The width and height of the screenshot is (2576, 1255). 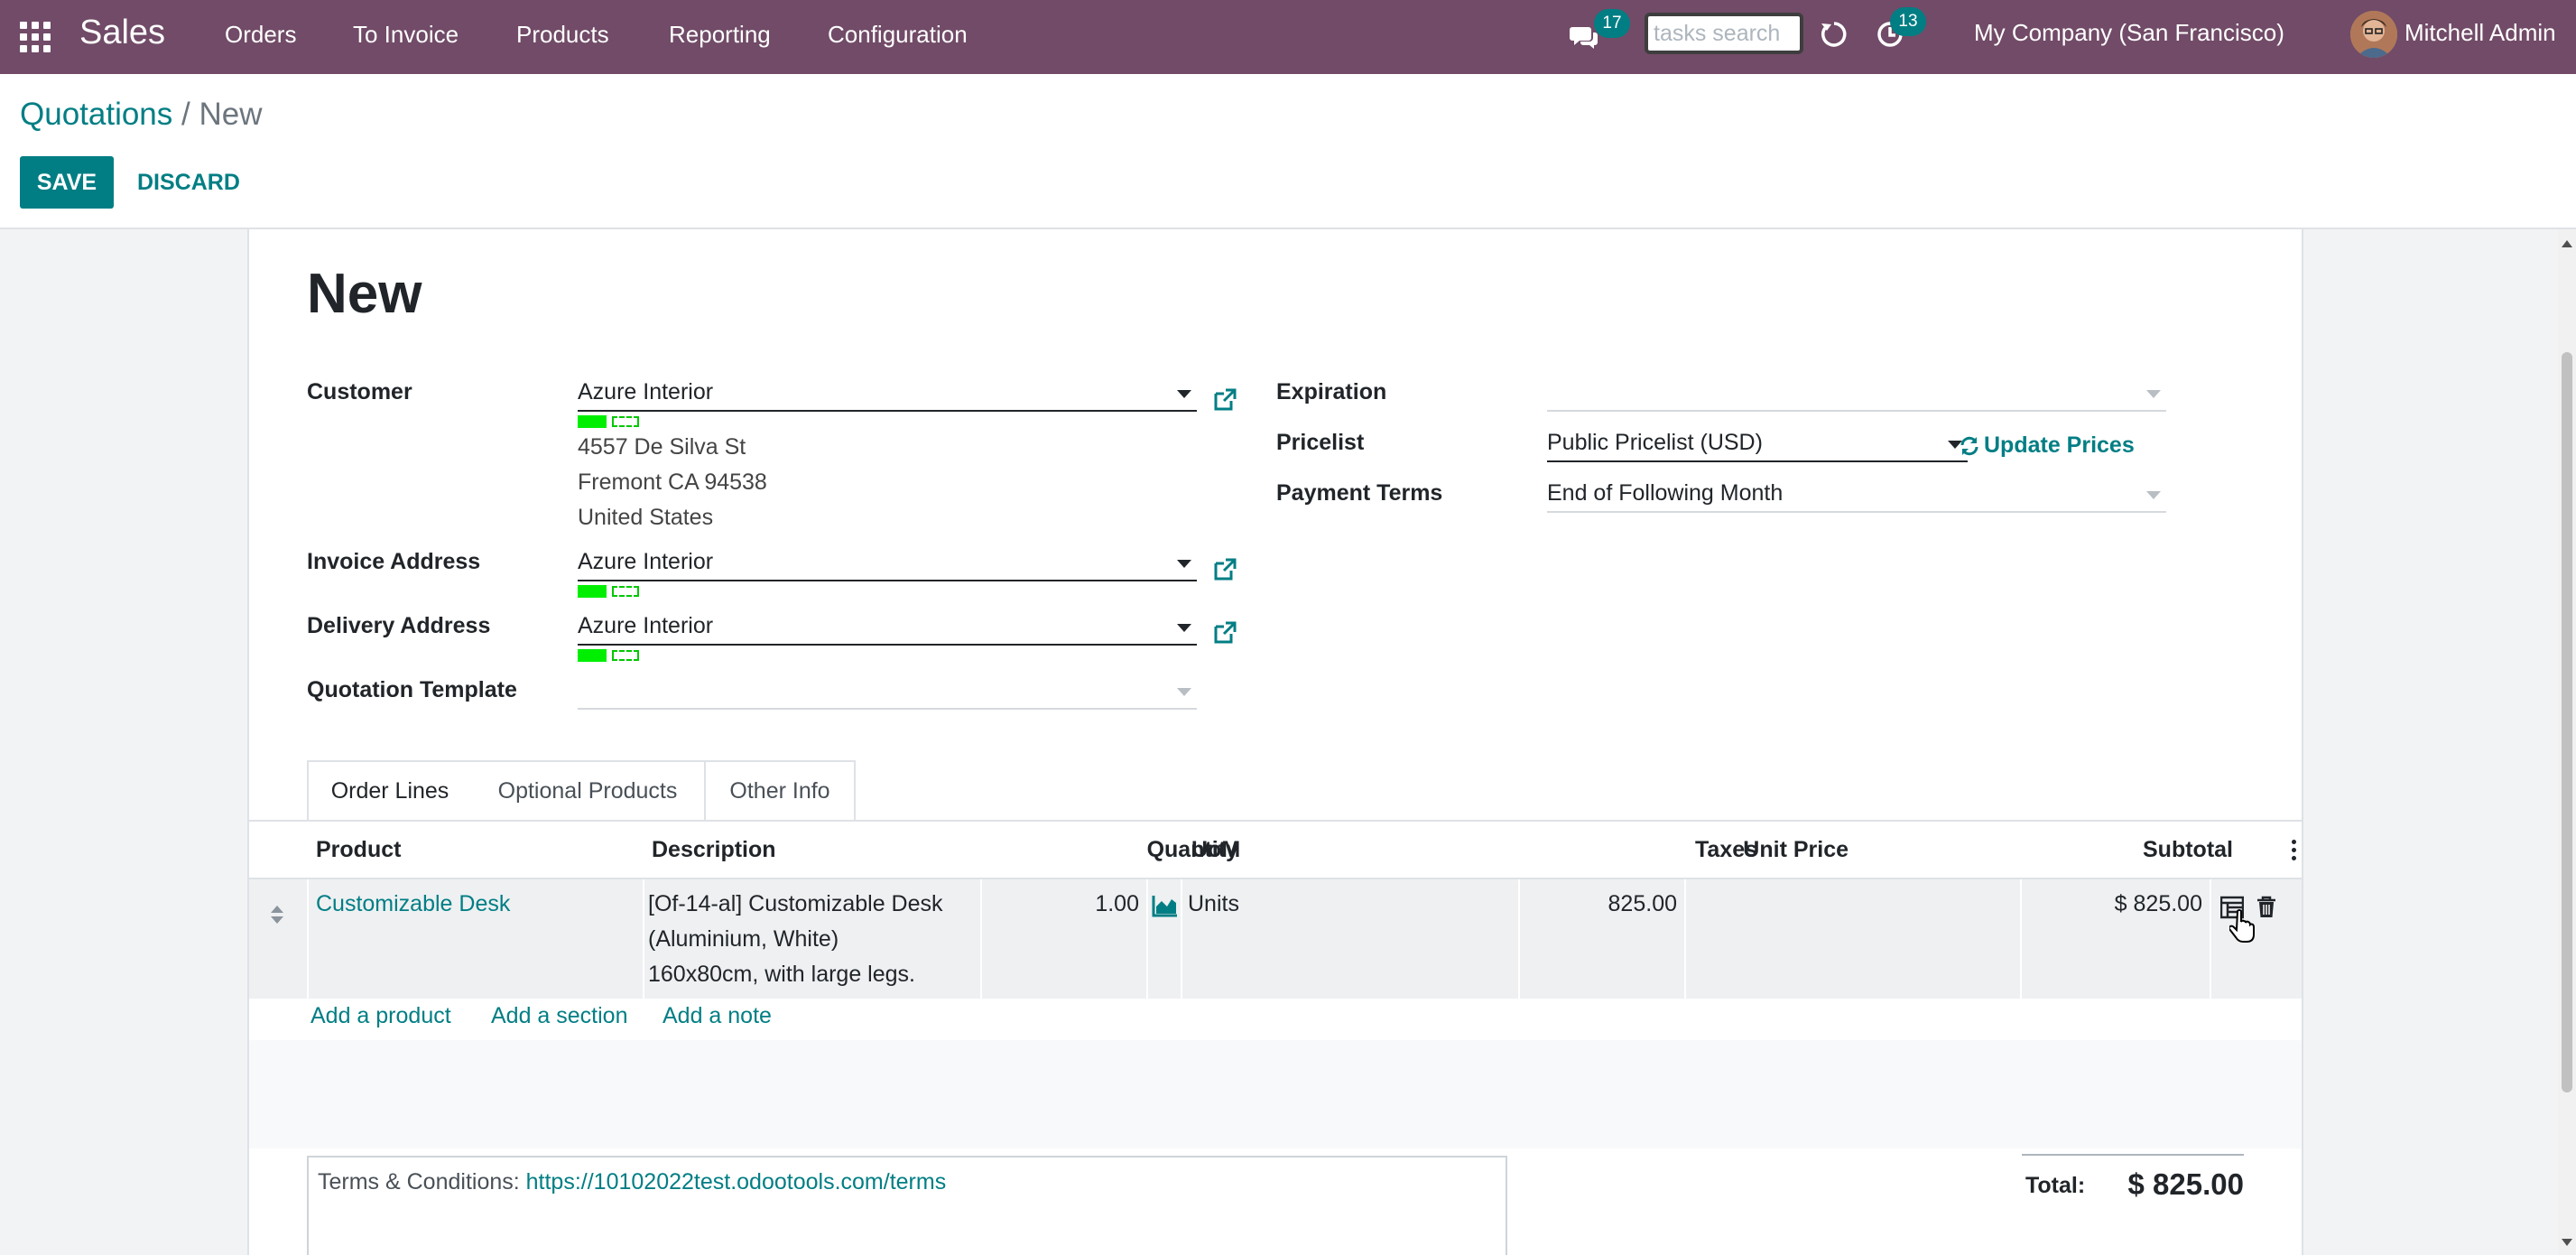 I want to click on tab-optional-products: Optional Products, so click(x=588, y=790).